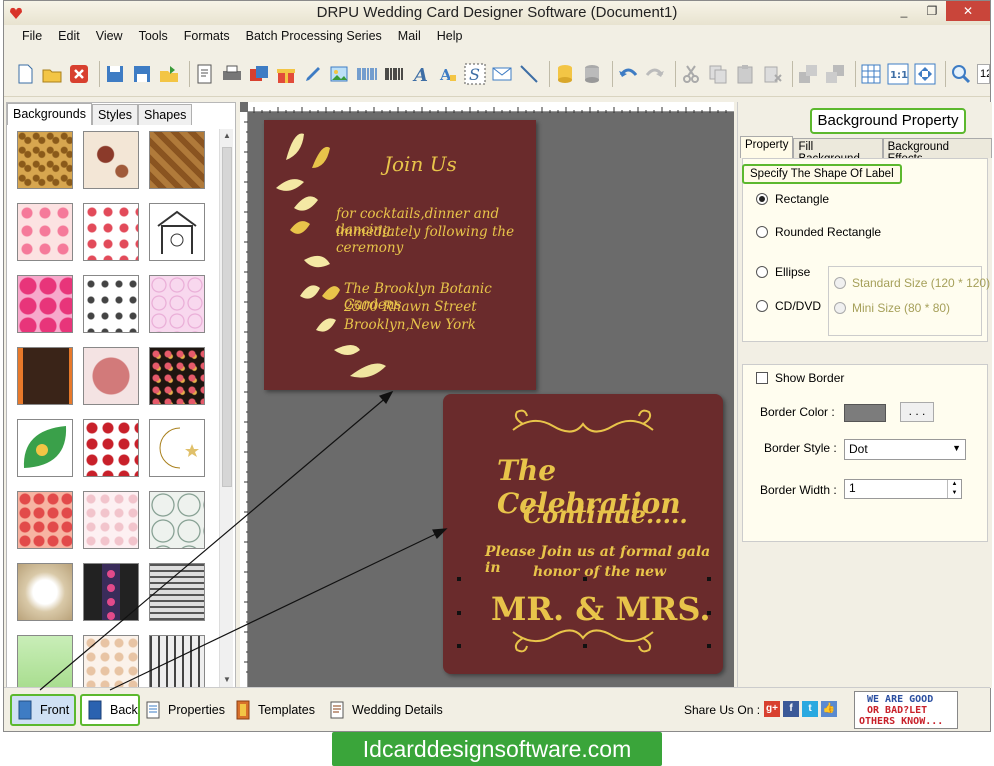  I want to click on card-front-address-2: 2500 Rhawn Street, so click(410, 307).